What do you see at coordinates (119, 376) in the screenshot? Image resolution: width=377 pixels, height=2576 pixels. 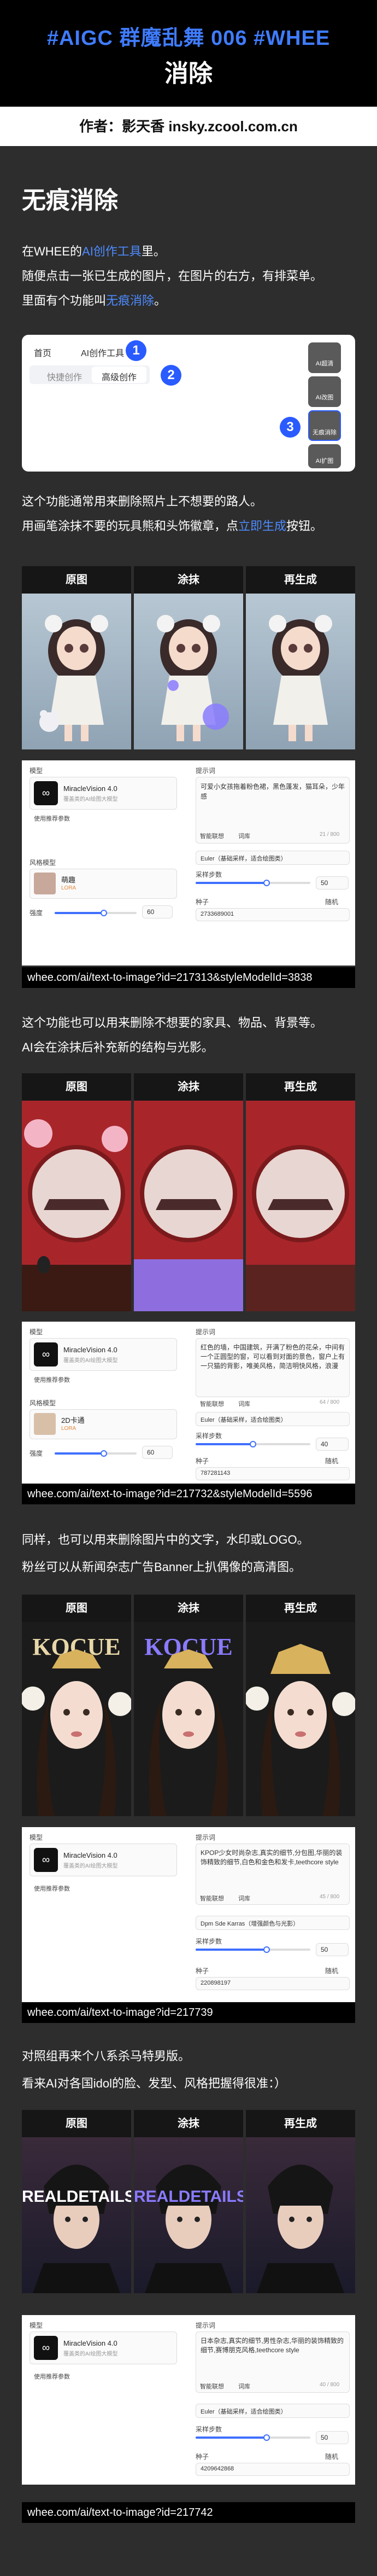 I see `tab-advanced-create: 高级创作` at bounding box center [119, 376].